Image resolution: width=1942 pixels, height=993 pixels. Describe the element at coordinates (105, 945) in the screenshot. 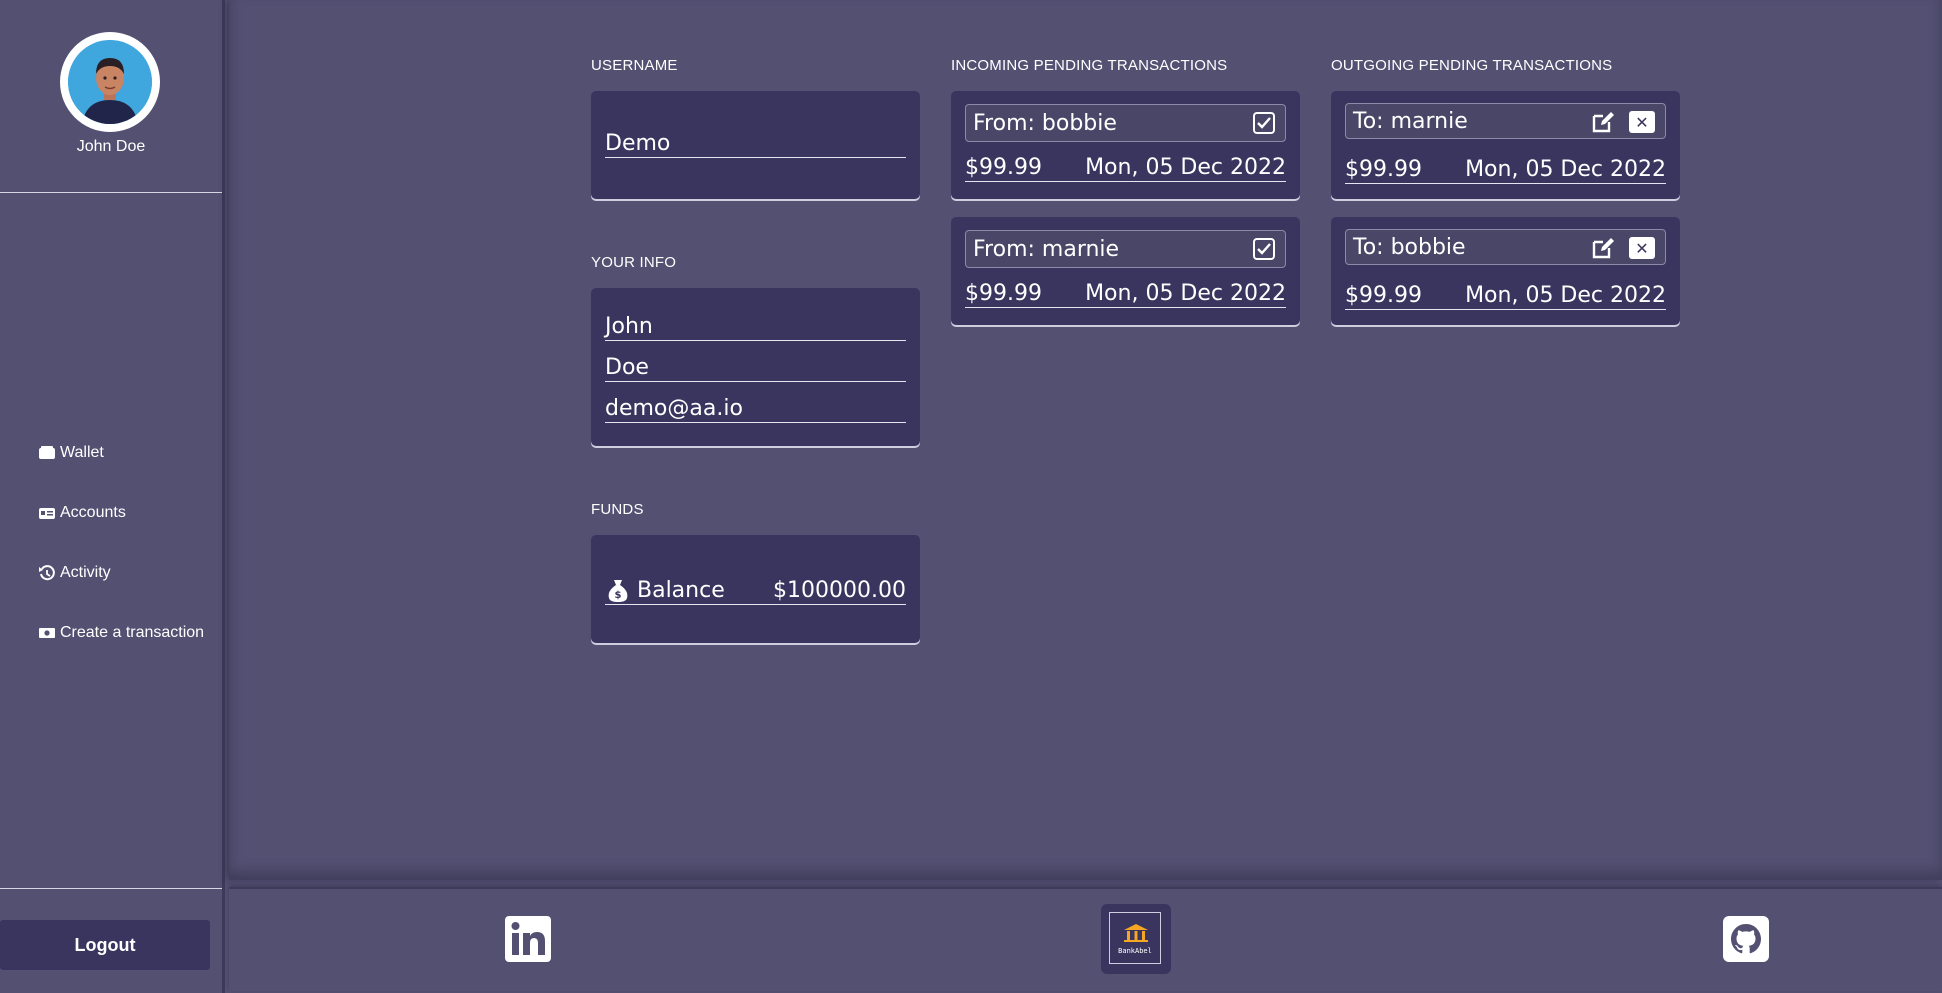

I see `logout-button: Logout` at that location.